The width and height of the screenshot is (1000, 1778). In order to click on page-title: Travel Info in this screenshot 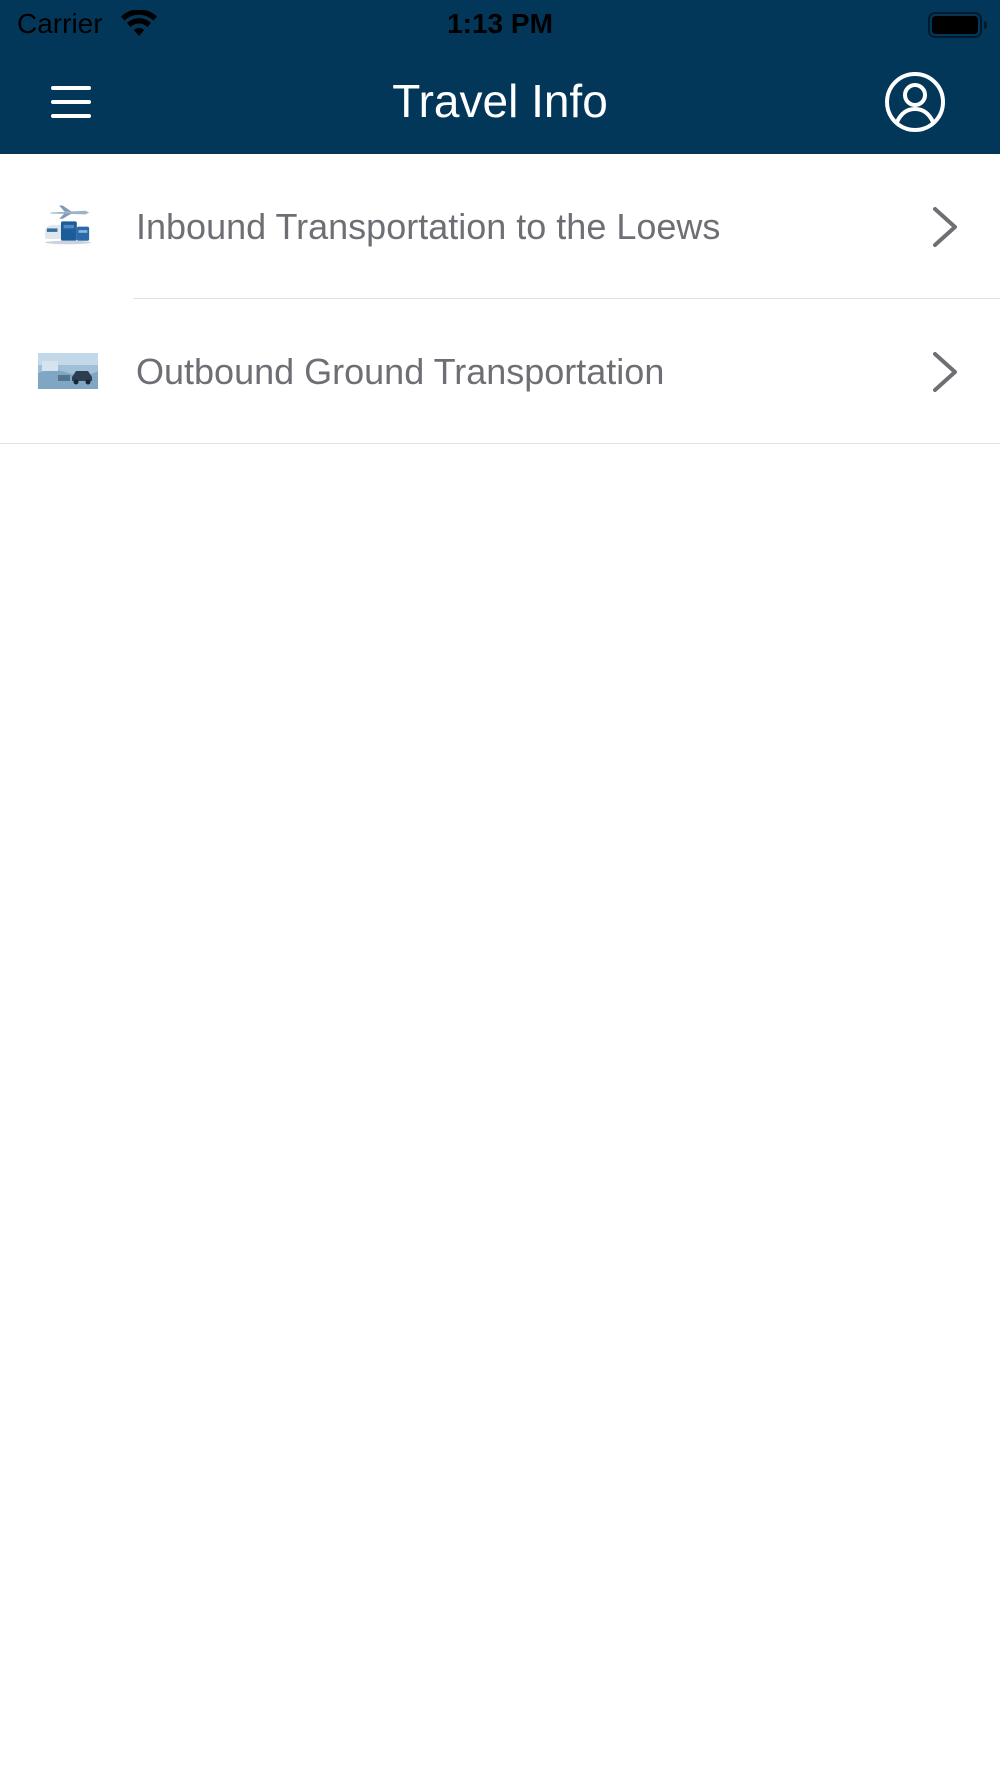, I will do `click(500, 101)`.